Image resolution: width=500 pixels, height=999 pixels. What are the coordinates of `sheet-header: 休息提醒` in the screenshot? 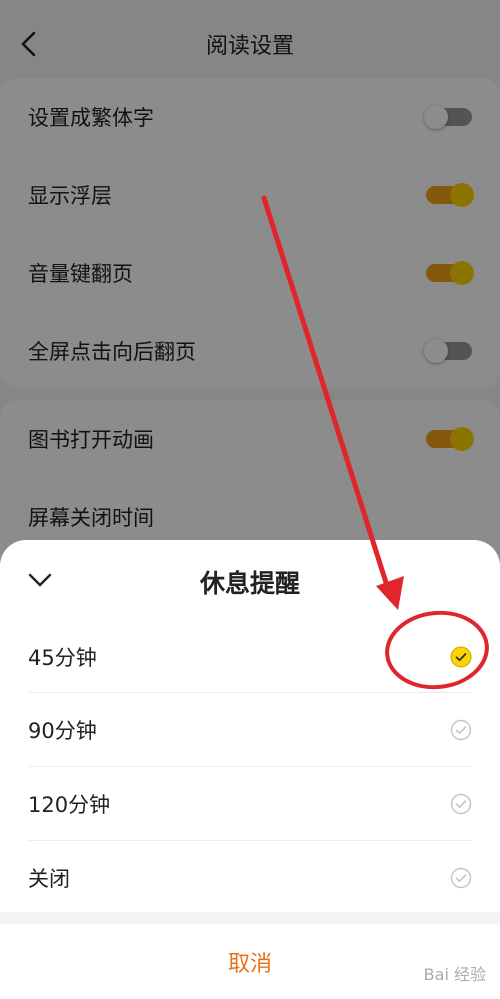 It's located at (250, 580).